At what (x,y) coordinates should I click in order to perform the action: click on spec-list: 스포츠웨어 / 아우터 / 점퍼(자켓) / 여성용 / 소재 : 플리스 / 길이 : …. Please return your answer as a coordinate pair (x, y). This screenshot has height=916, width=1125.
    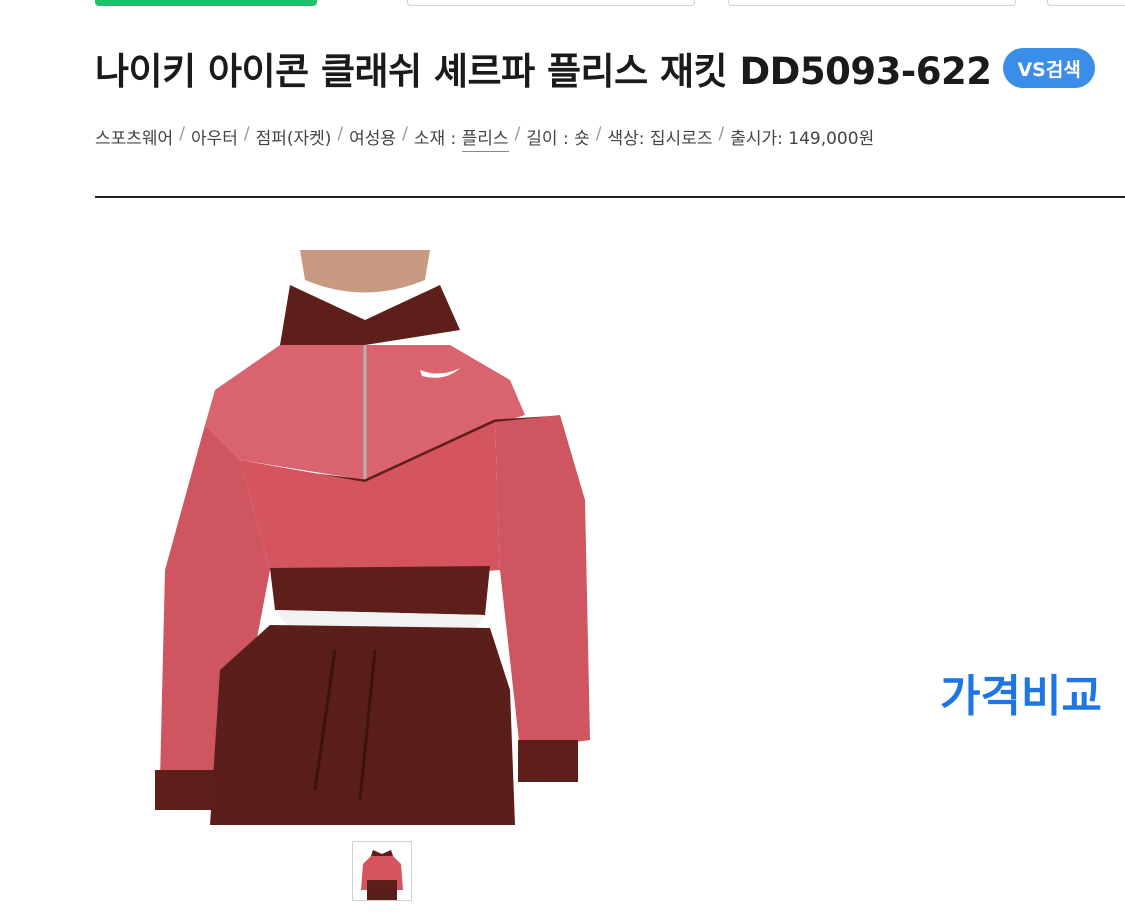
    Looking at the image, I should click on (485, 138).